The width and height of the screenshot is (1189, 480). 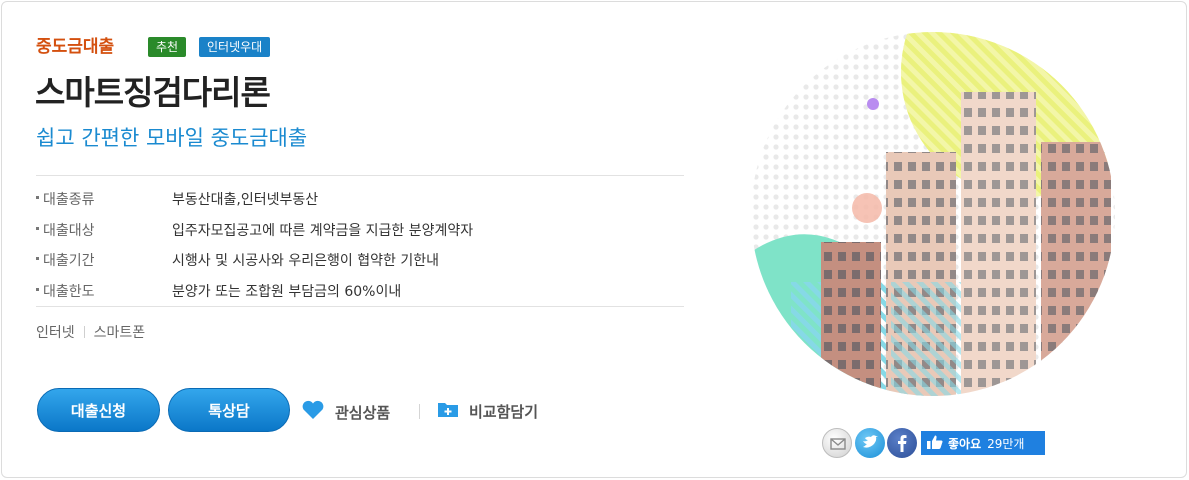 What do you see at coordinates (153, 92) in the screenshot?
I see `product-title: 스마트징검다리론` at bounding box center [153, 92].